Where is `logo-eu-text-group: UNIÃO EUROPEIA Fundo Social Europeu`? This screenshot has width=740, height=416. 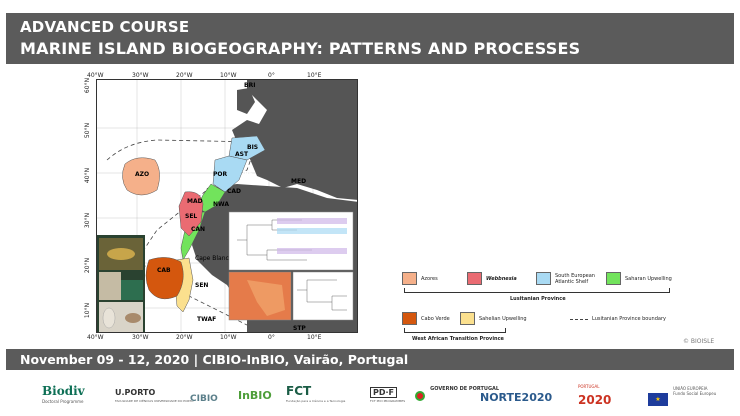 logo-eu-text-group: UNIÃO EUROPEIA Fundo Social Europeu is located at coordinates (694, 391).